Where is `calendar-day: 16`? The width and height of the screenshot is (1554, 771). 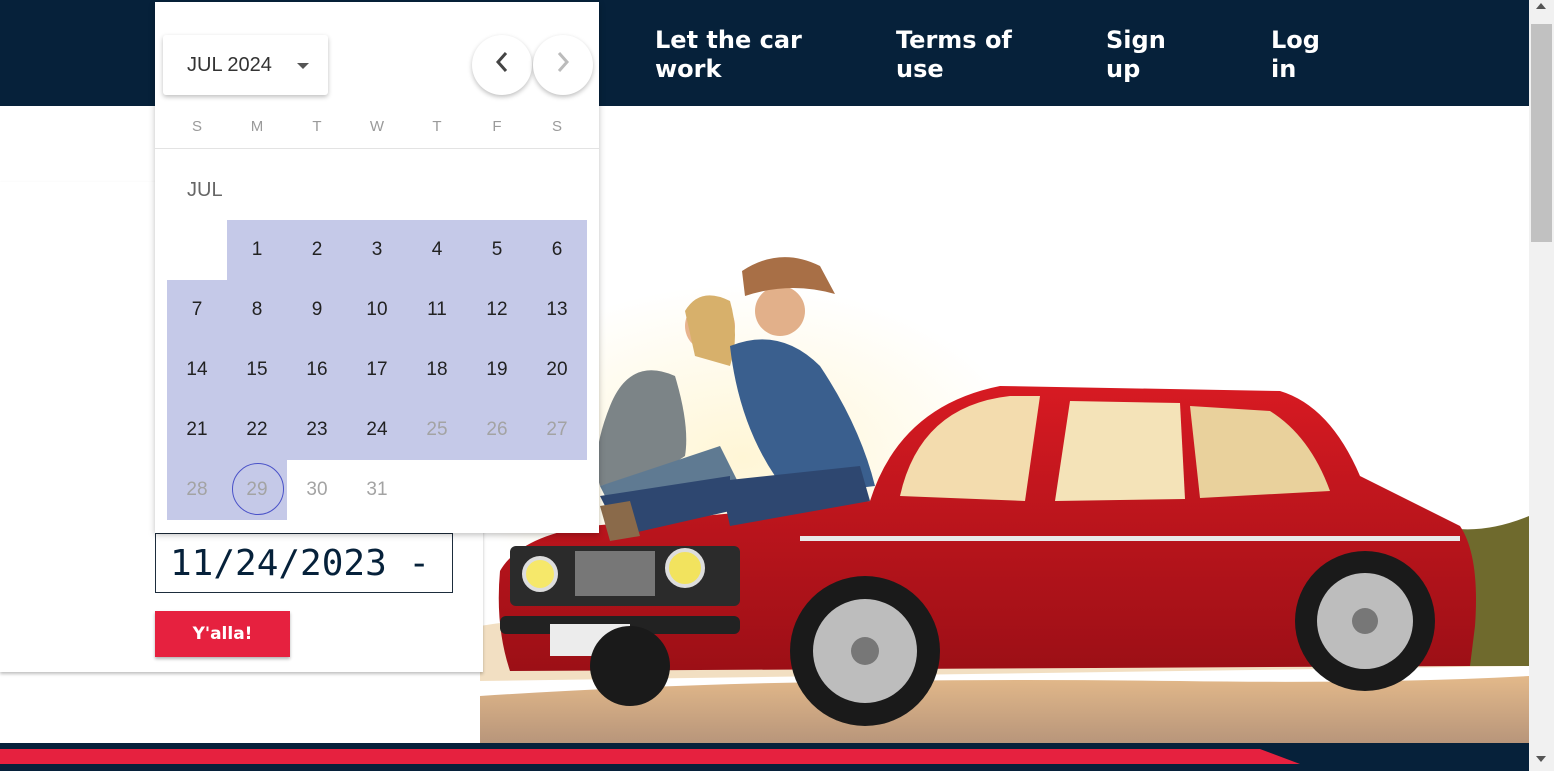 calendar-day: 16 is located at coordinates (317, 370).